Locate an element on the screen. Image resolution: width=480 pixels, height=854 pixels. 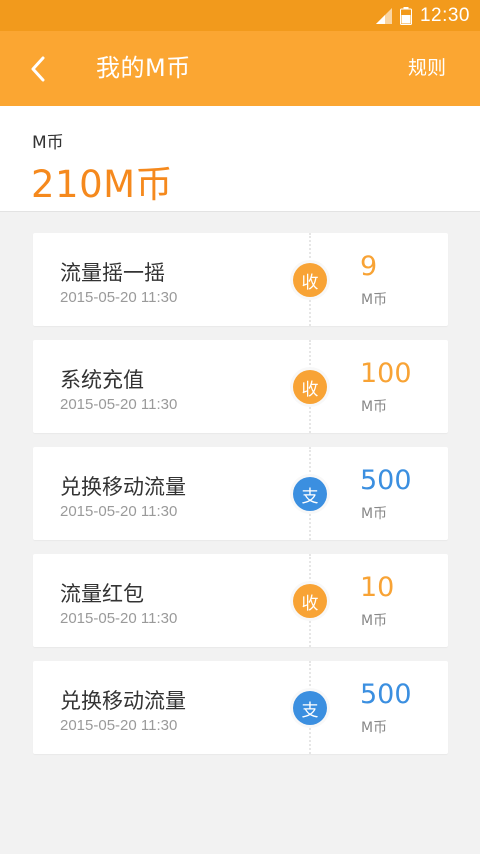
battery-icon is located at coordinates (405, 15).